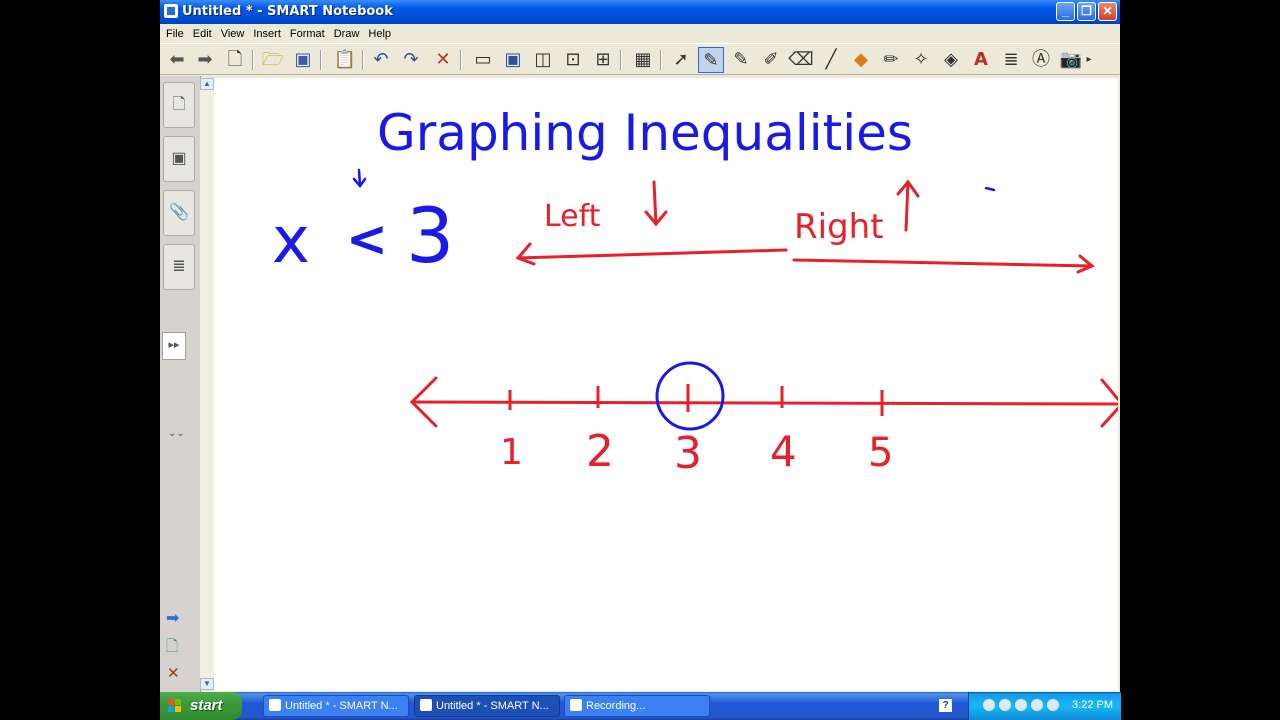 This screenshot has height=720, width=1280. I want to click on right-direction-arrow, so click(943, 264).